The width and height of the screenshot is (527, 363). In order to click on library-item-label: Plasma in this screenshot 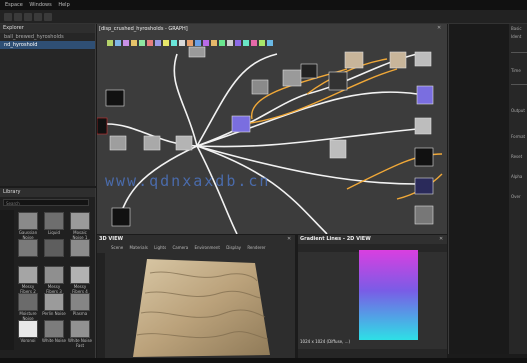, I will do `click(80, 313)`.